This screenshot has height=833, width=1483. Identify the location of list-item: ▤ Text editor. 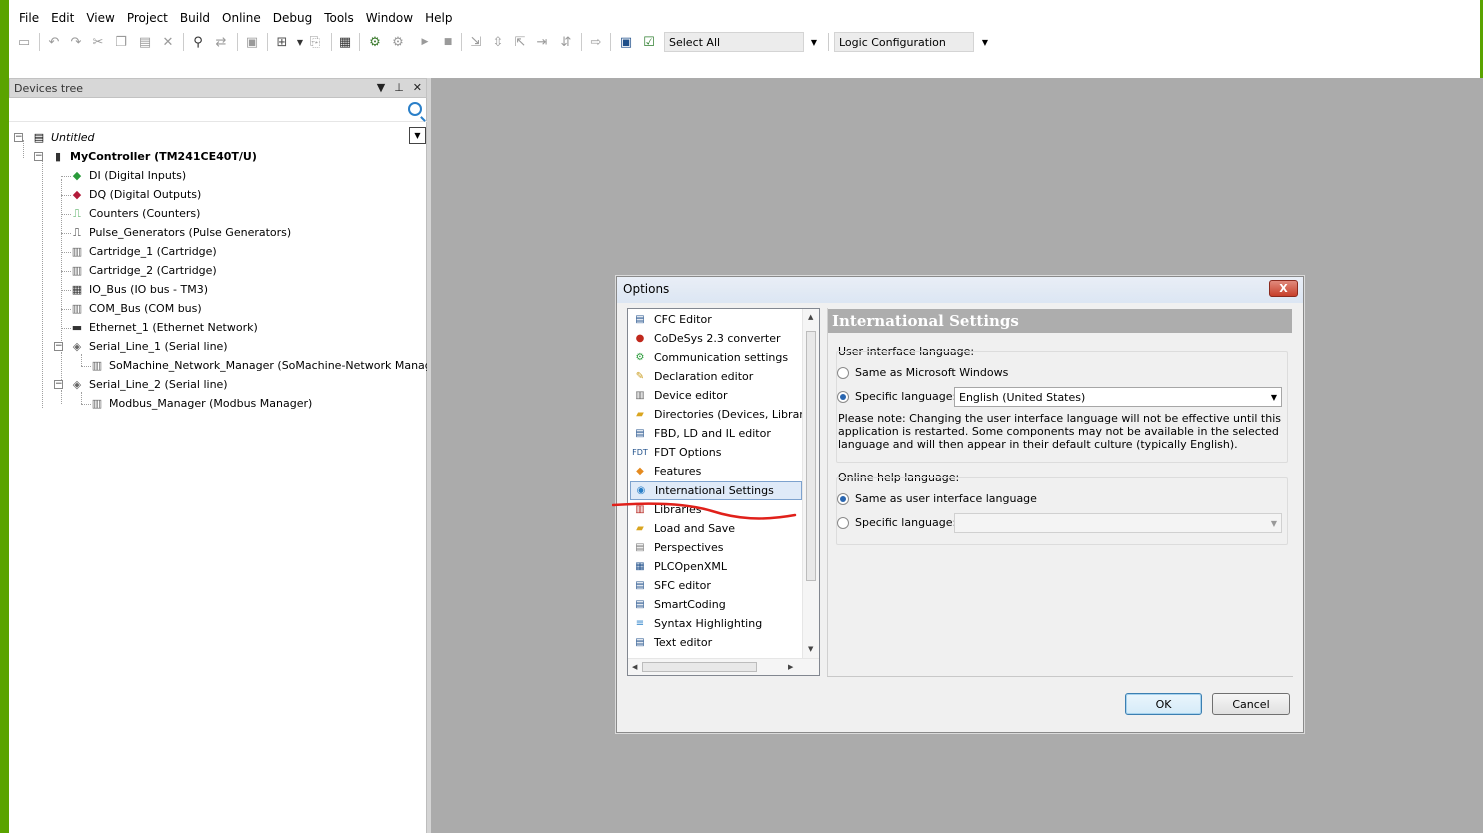
(716, 642).